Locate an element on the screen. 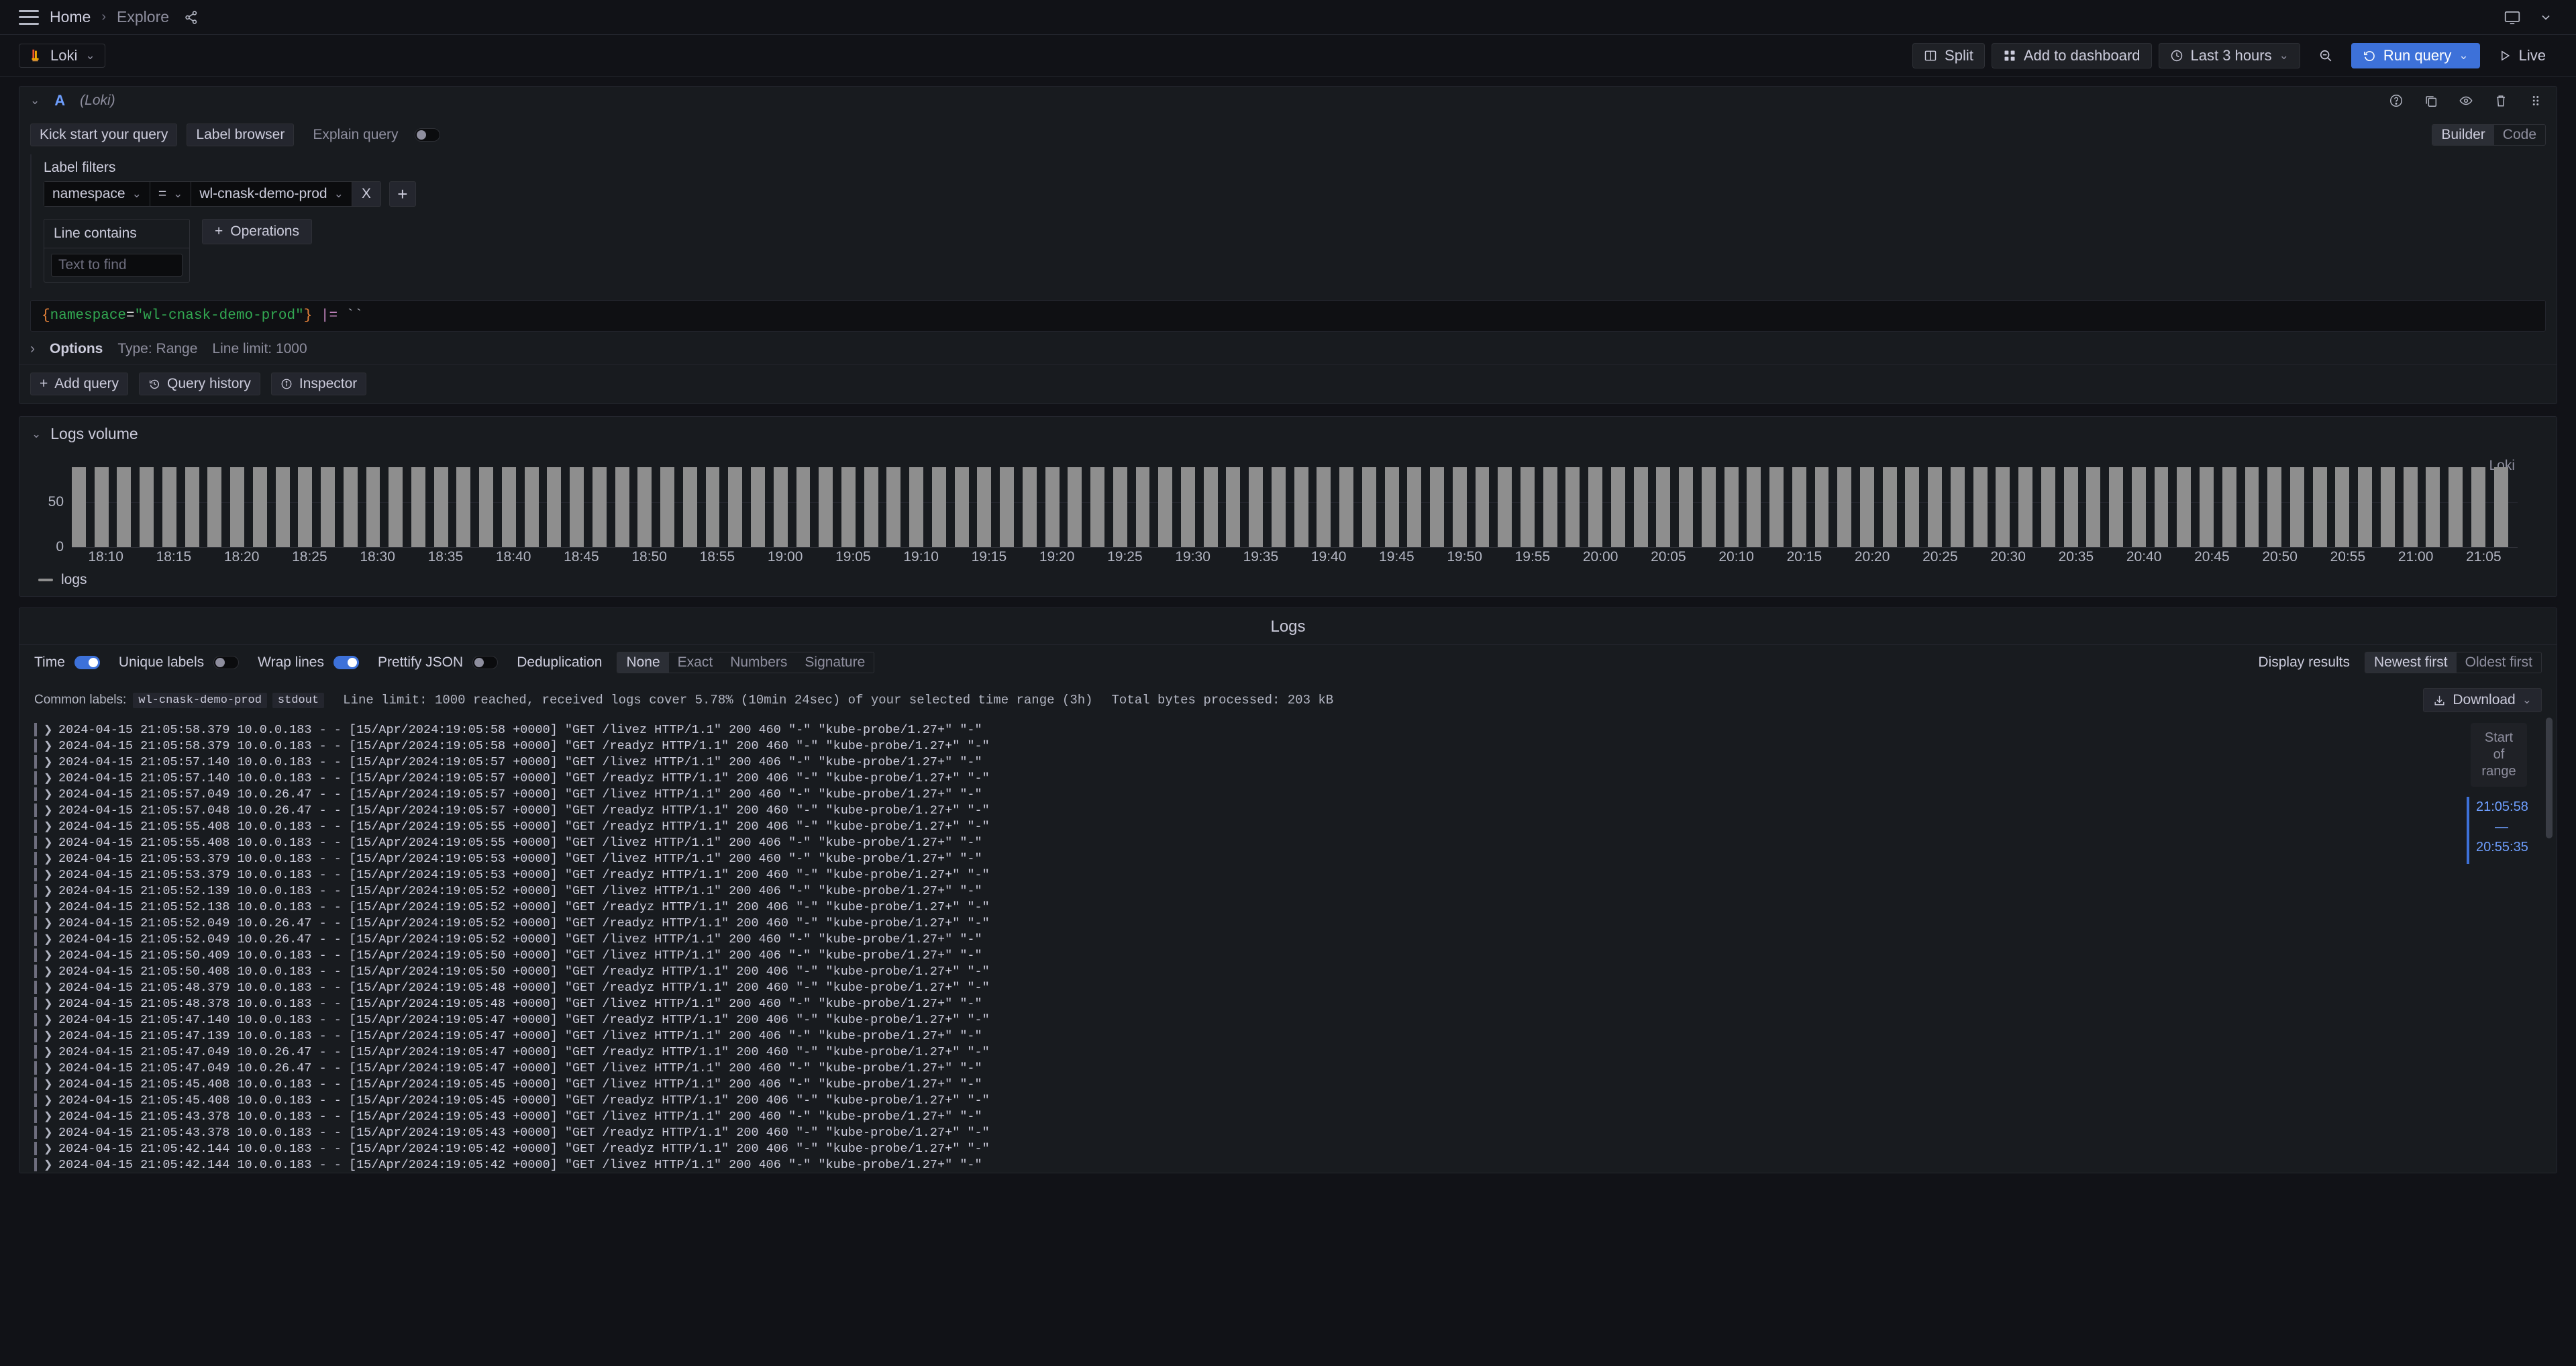 The width and height of the screenshot is (2576, 1366). eye-icon is located at coordinates (2466, 100).